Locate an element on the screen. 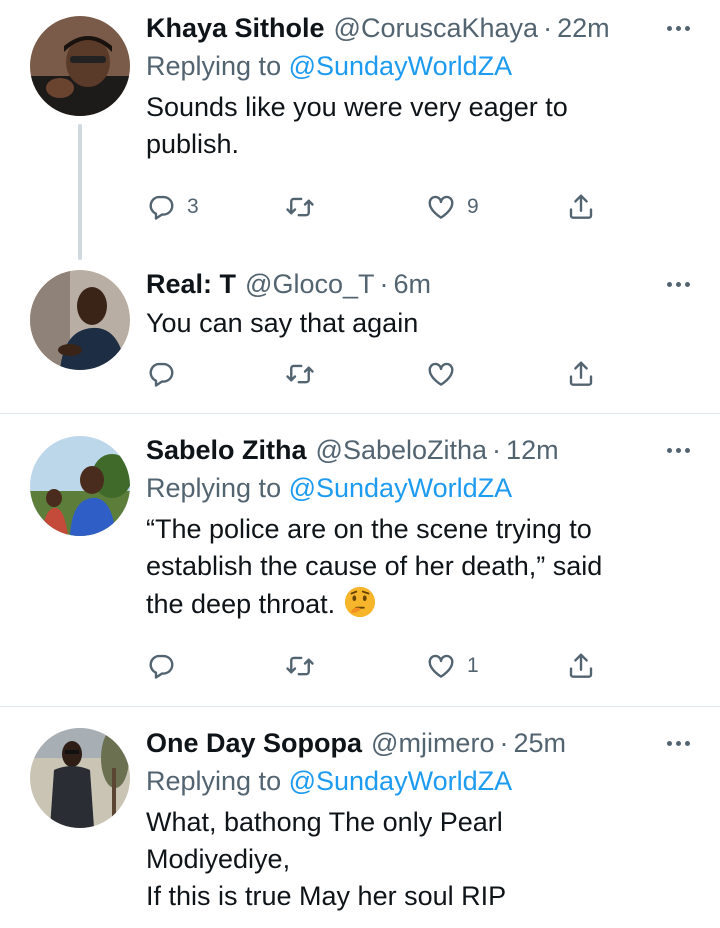 The image size is (720, 928). author-name: Real: T is located at coordinates (191, 284).